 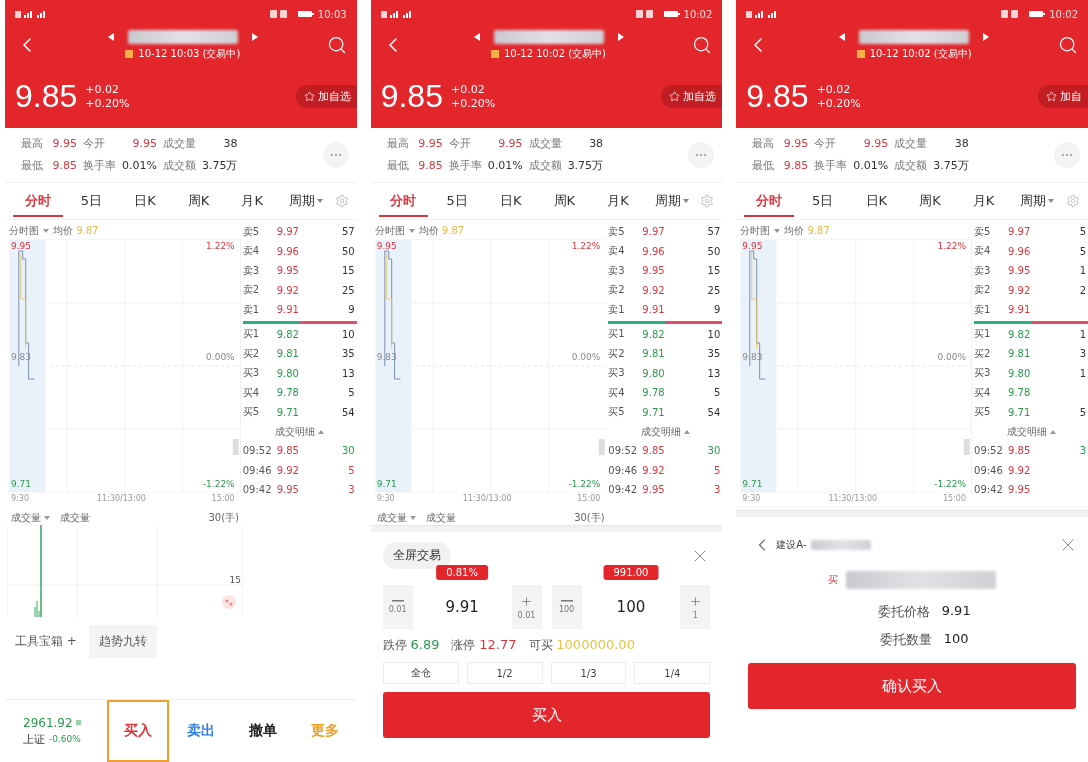 I want to click on decrease-button: 0.01, so click(x=397, y=607).